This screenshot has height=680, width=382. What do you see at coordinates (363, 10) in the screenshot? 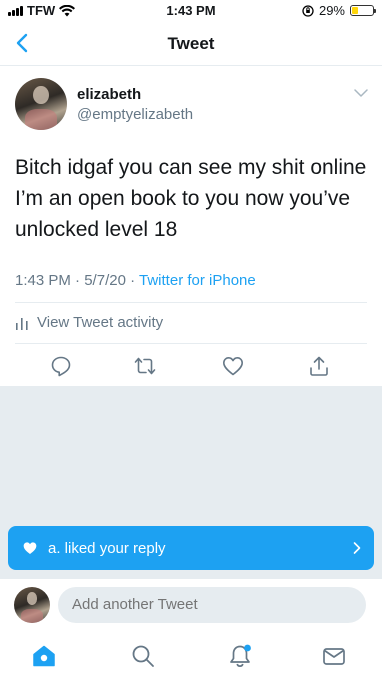
I see `battery-icon` at bounding box center [363, 10].